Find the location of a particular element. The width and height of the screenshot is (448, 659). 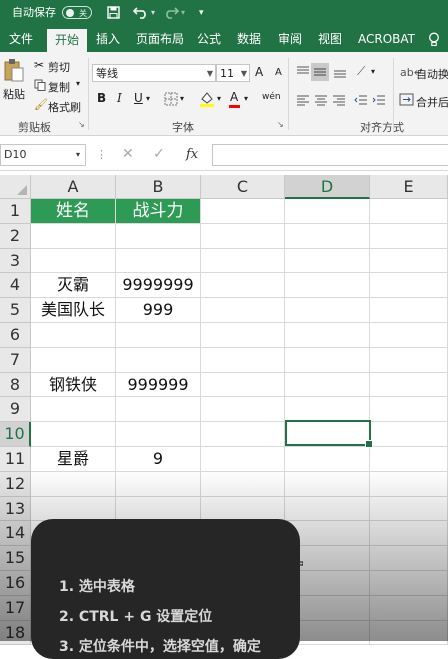

cell-b9 is located at coordinates (158, 410).